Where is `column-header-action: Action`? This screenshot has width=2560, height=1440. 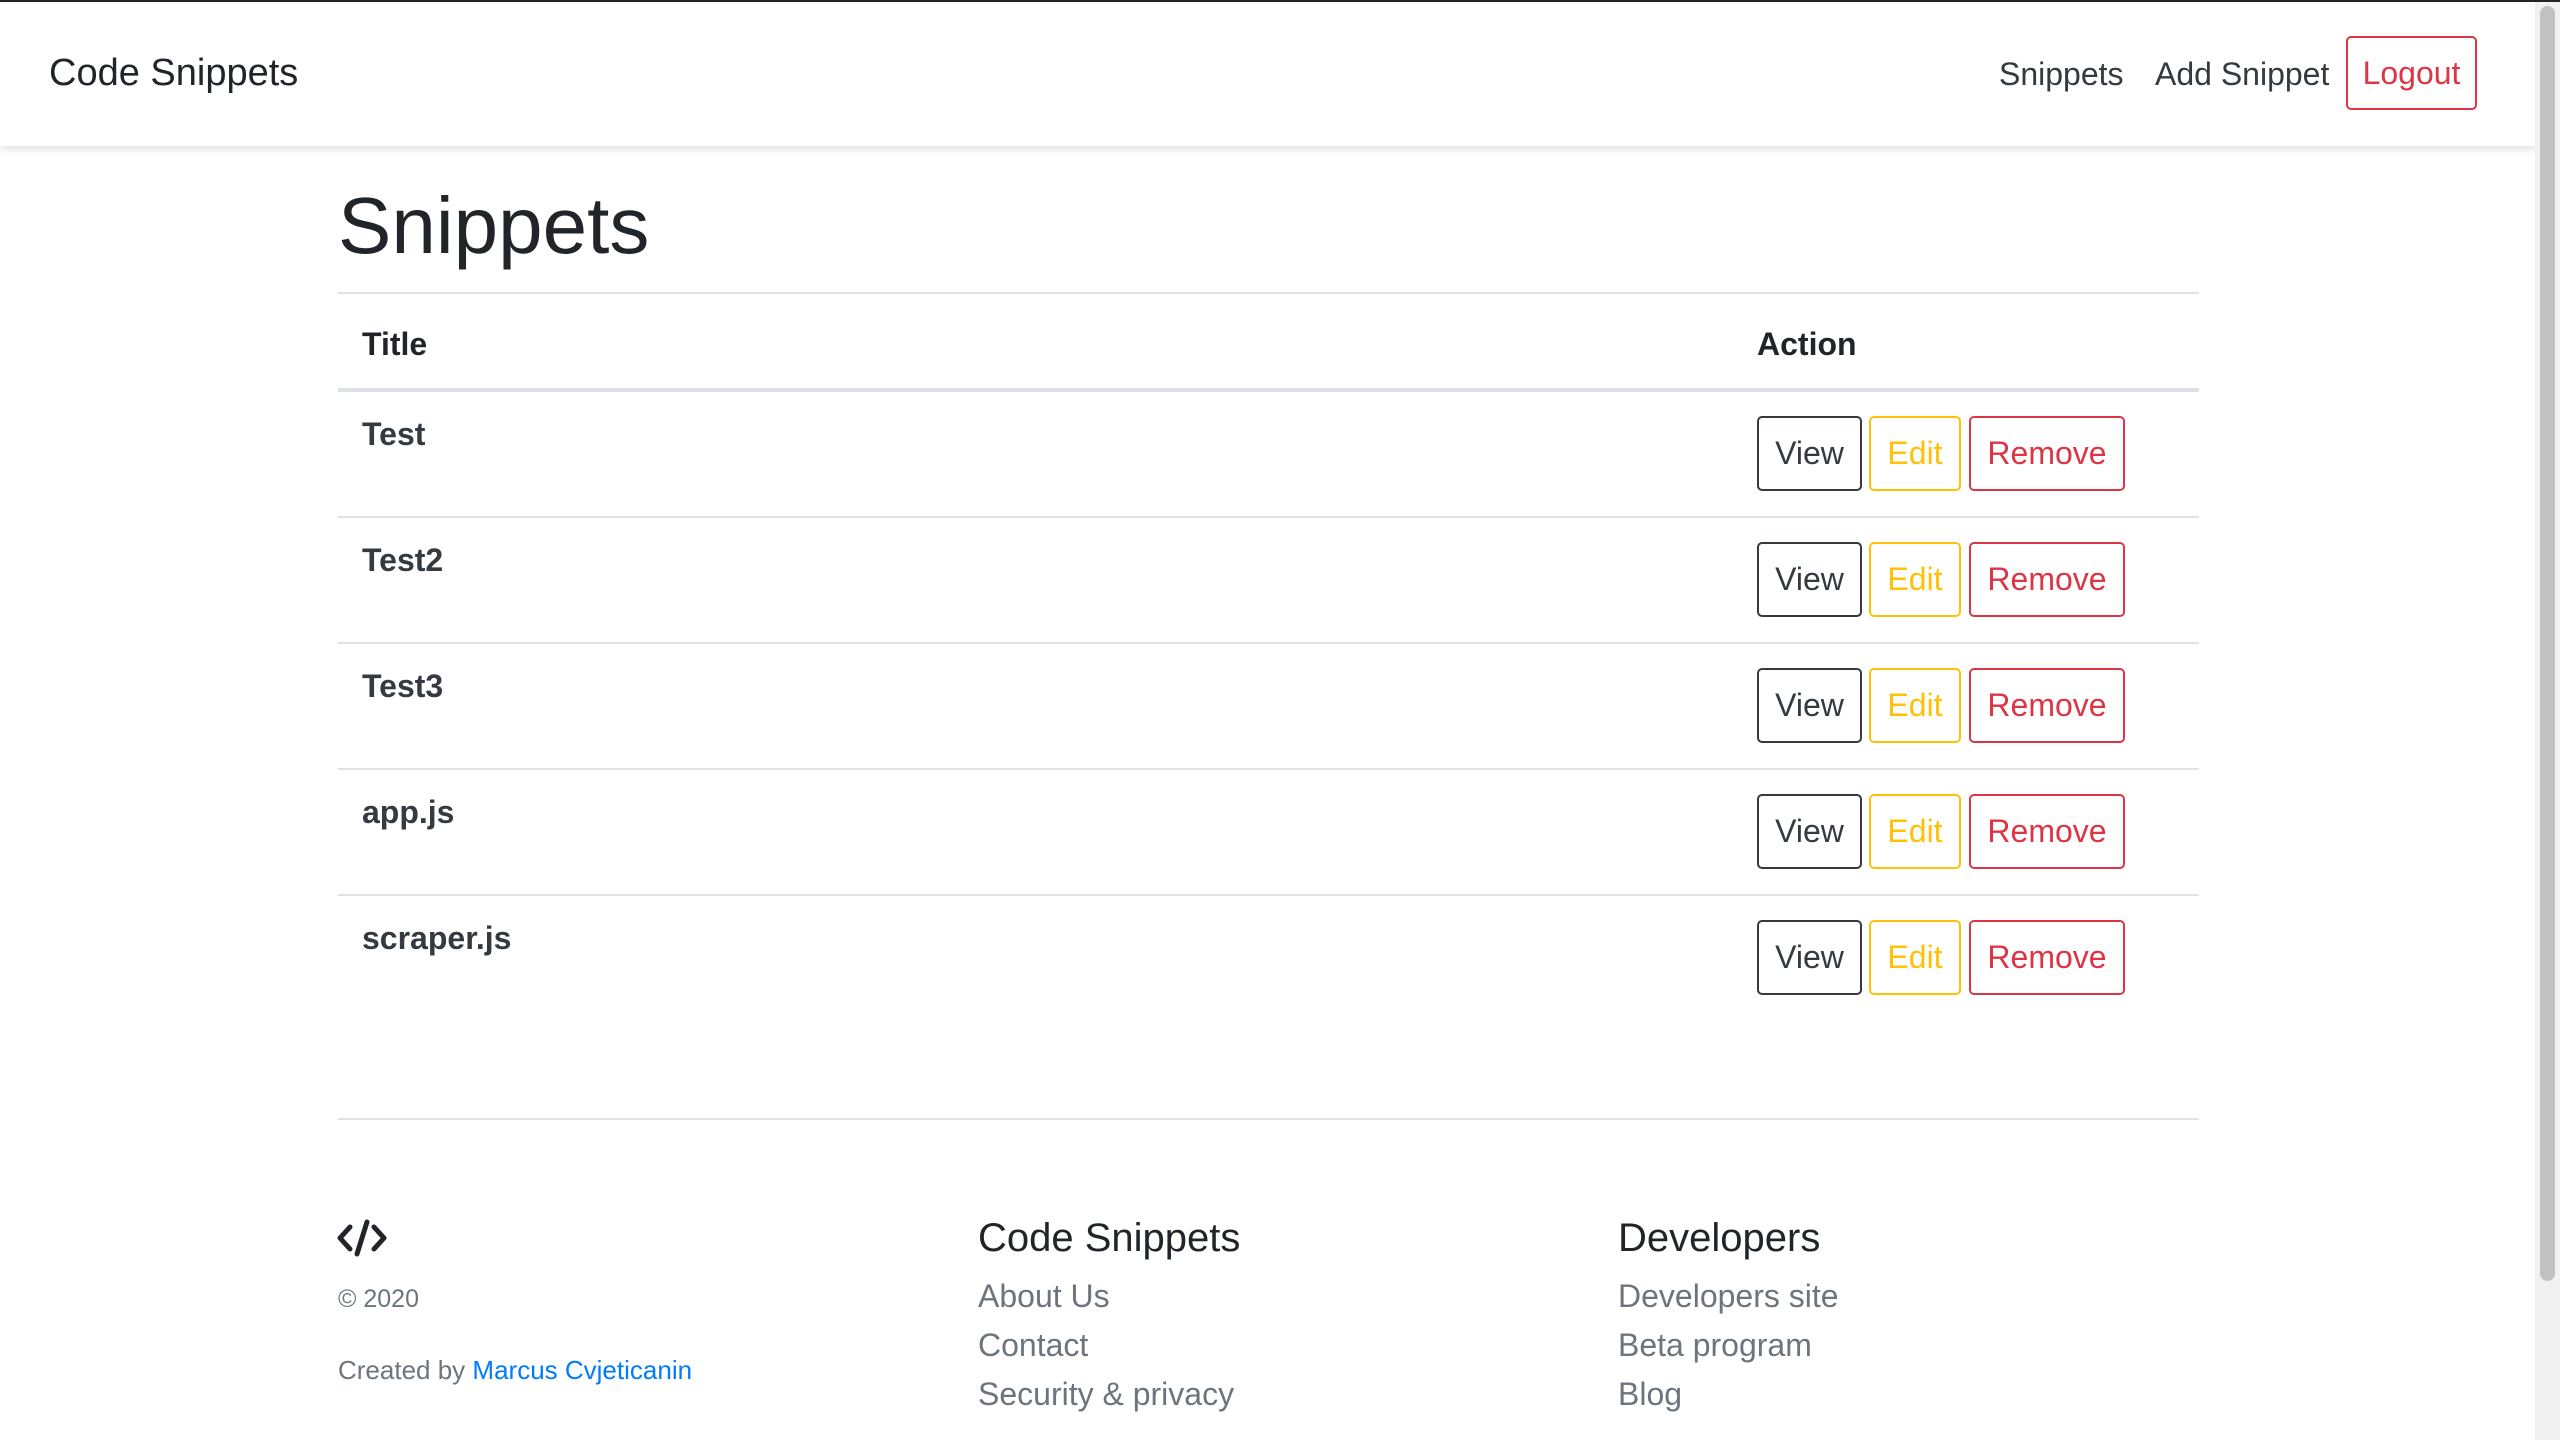 column-header-action: Action is located at coordinates (1807, 344).